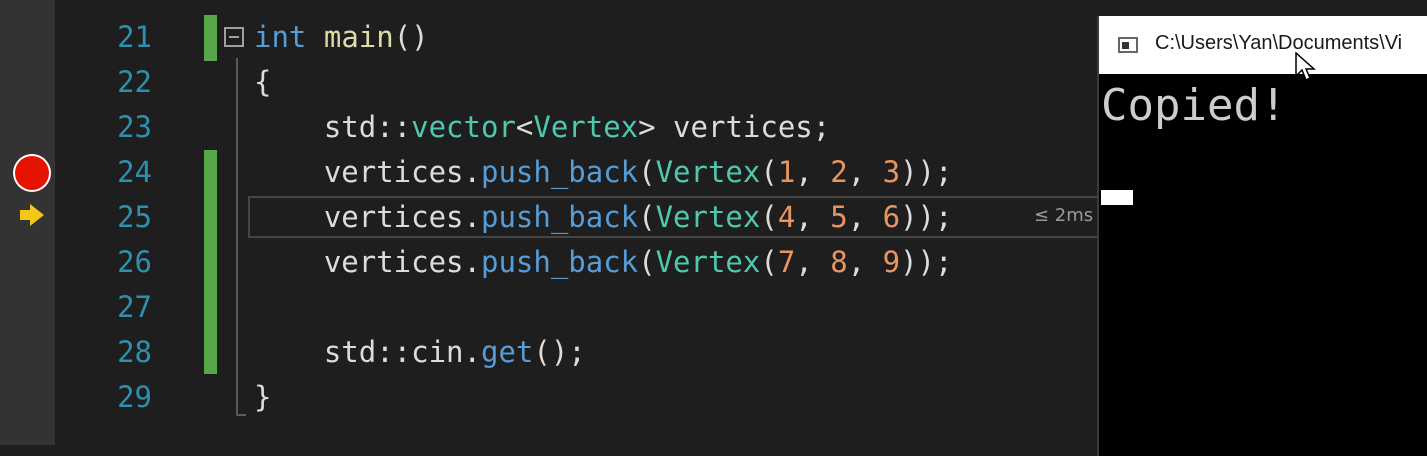 The height and width of the screenshot is (456, 1427). I want to click on code-line: 27, so click(550, 307).